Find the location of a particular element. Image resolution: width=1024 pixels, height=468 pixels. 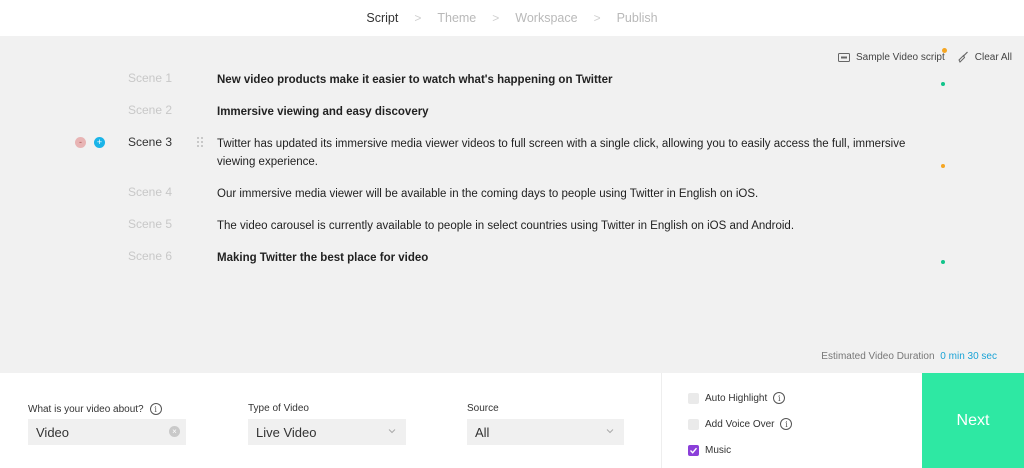

clear-input-icon: × is located at coordinates (174, 431).